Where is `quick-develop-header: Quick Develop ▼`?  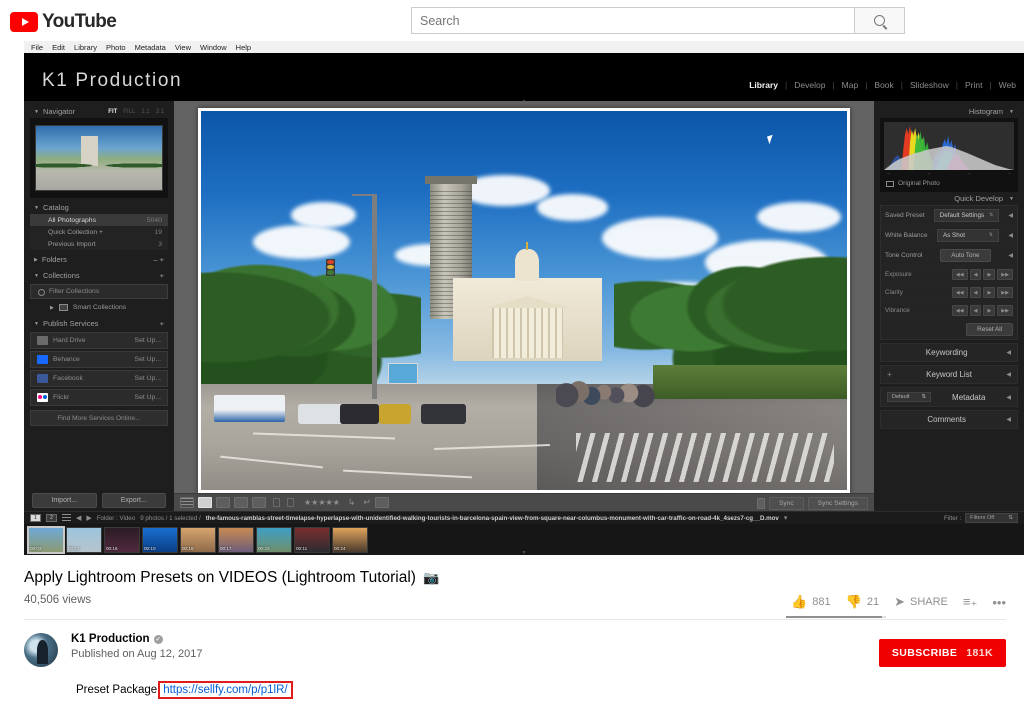
quick-develop-header: Quick Develop ▼ is located at coordinates (949, 198).